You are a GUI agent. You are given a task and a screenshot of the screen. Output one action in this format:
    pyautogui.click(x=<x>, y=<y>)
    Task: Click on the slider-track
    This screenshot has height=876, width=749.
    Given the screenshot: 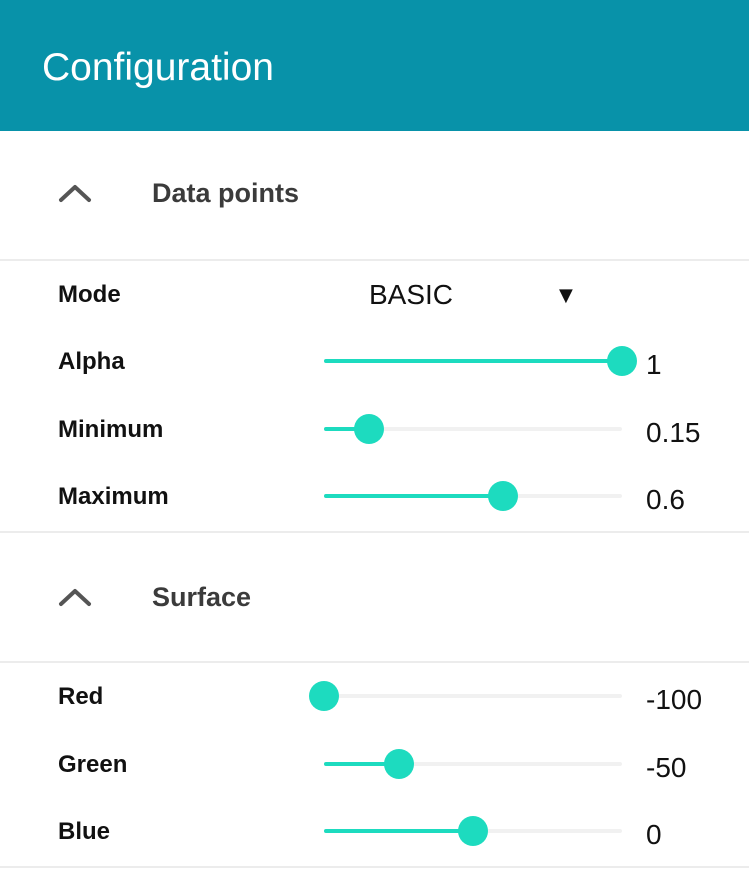 What is the action you would take?
    pyautogui.click(x=473, y=696)
    